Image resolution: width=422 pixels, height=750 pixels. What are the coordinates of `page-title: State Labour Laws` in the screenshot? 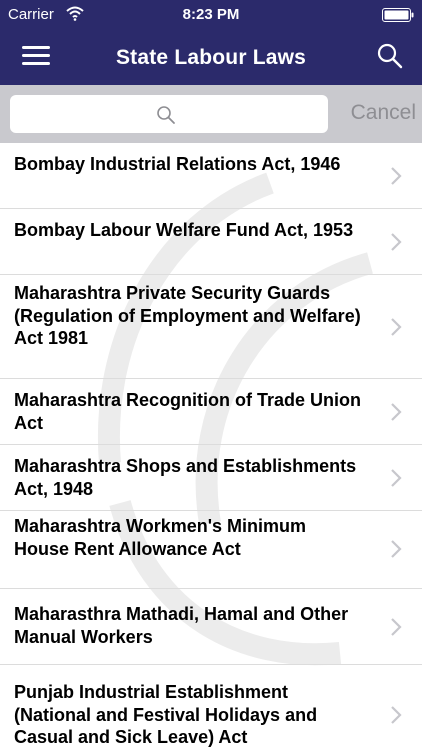 It's located at (211, 57).